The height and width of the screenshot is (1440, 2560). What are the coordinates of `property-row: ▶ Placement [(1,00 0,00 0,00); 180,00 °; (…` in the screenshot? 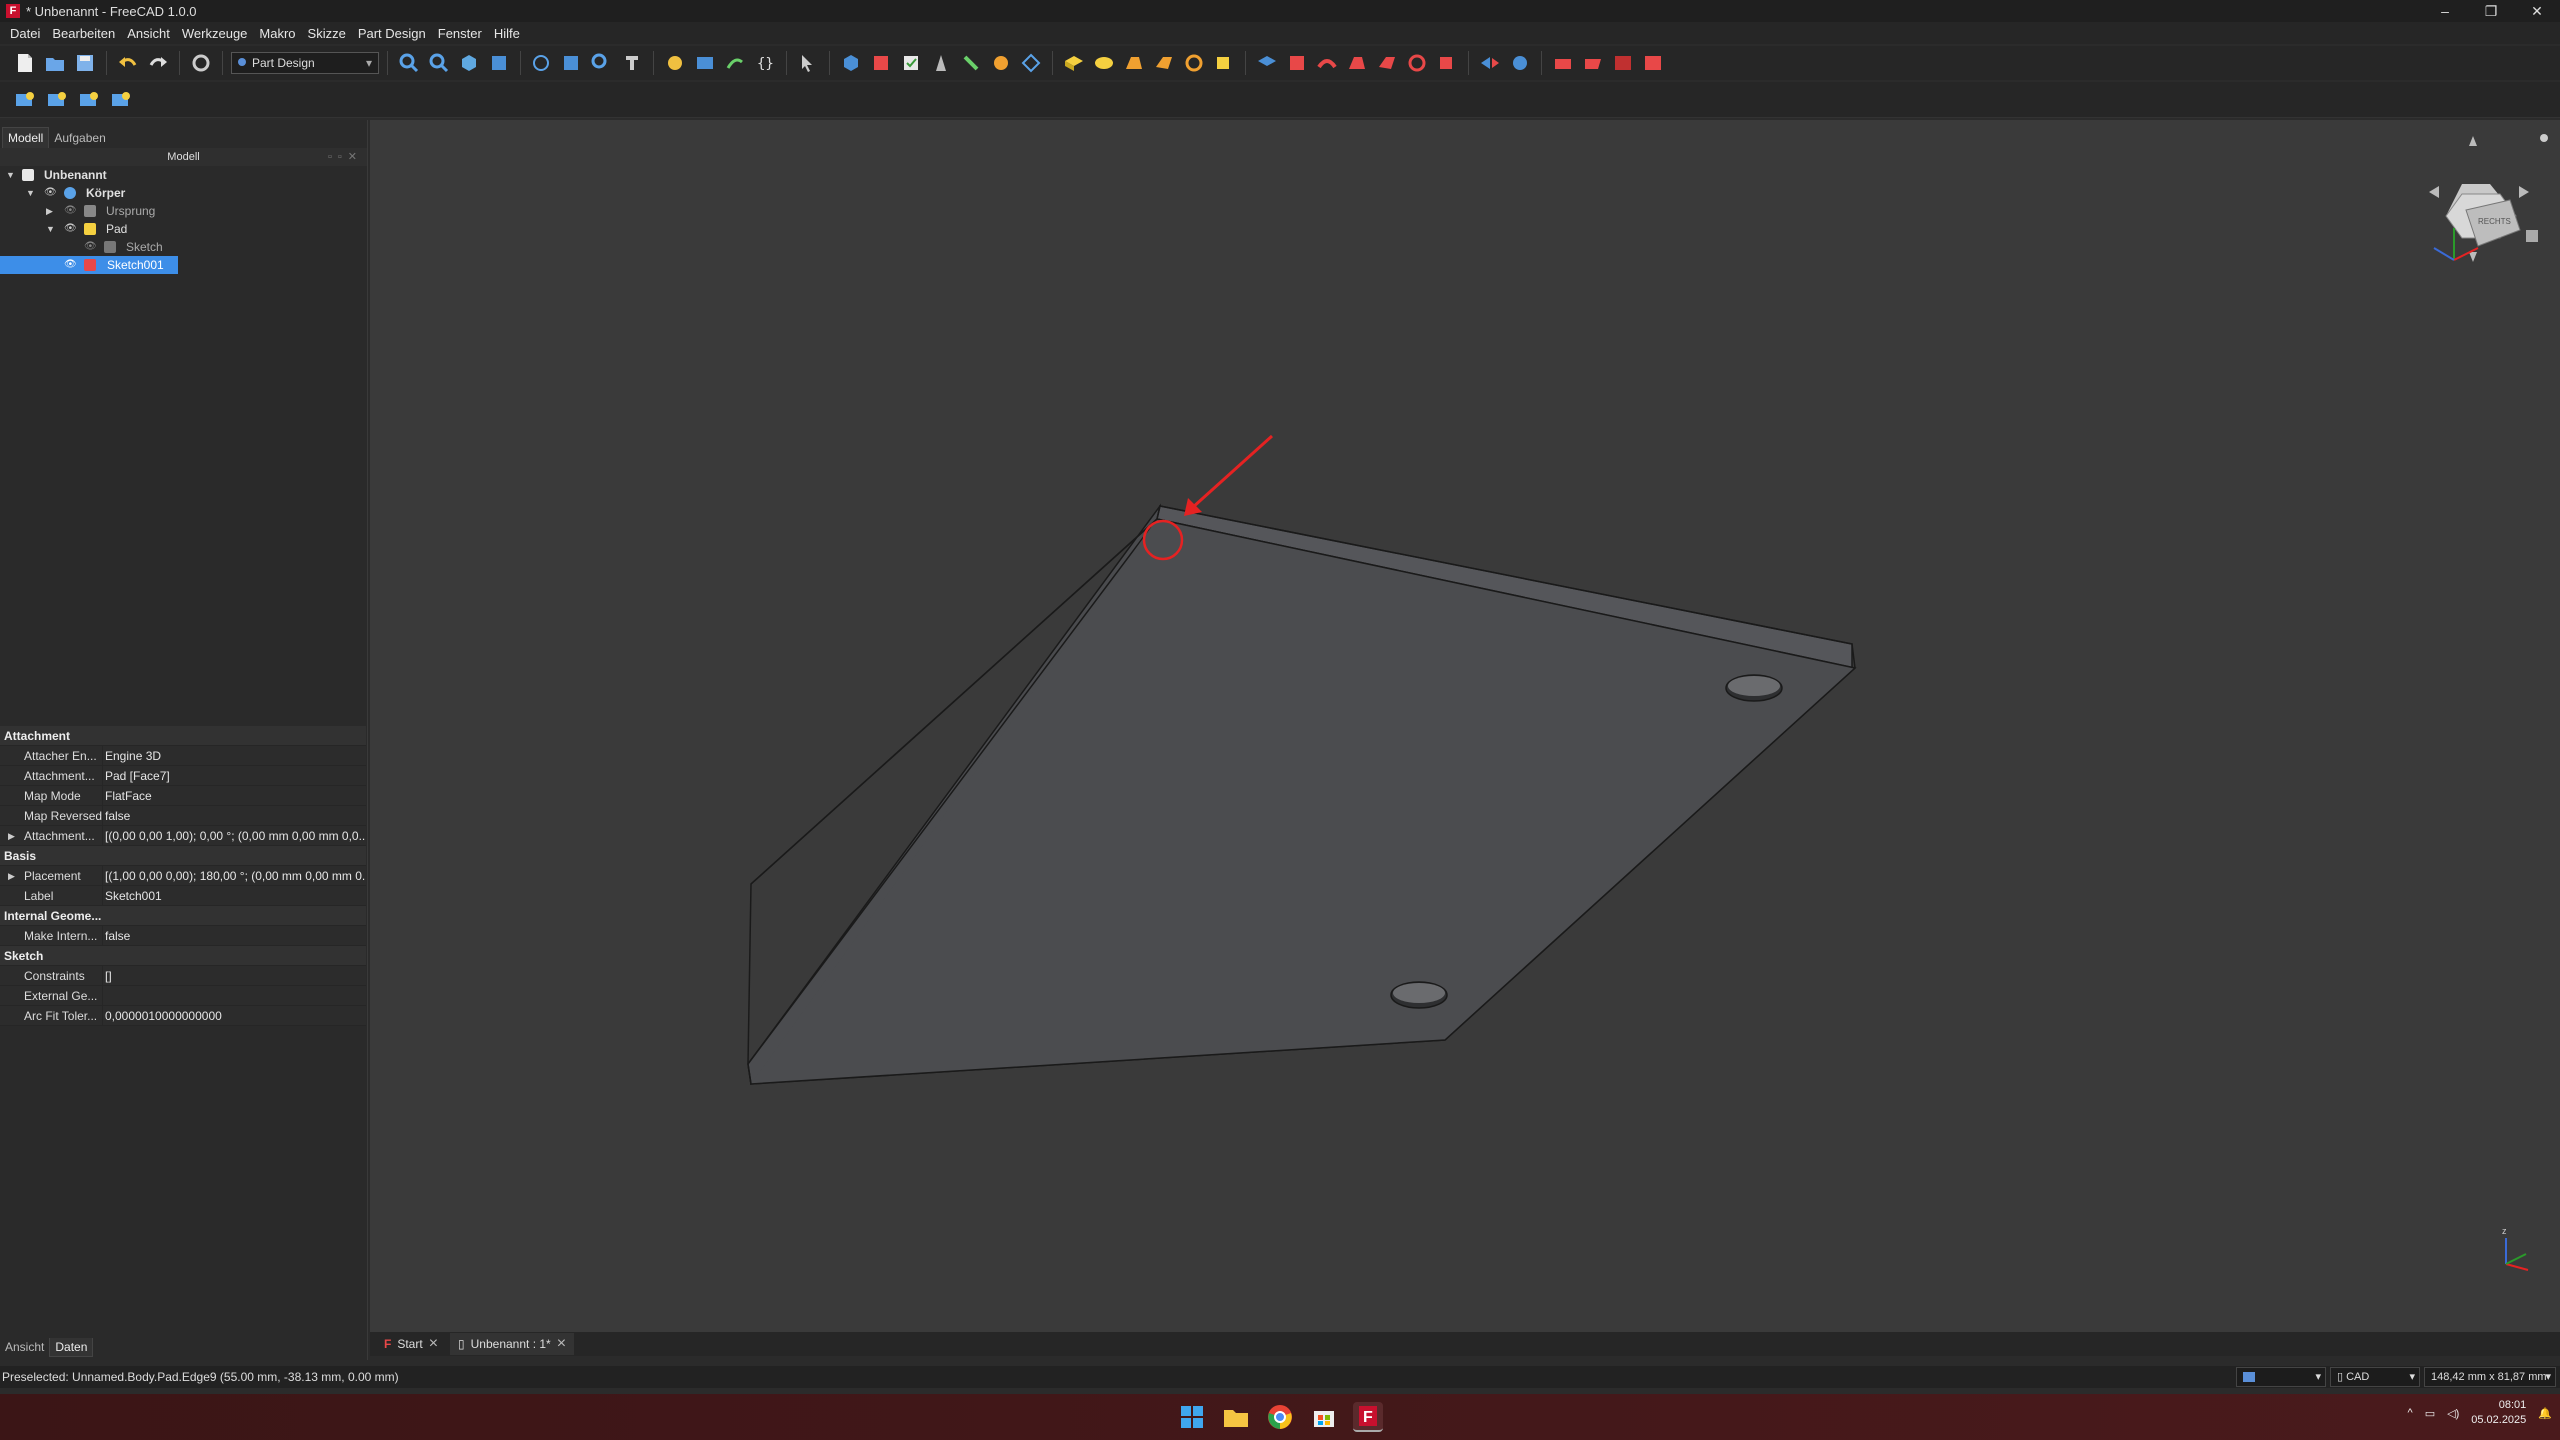 It's located at (183, 876).